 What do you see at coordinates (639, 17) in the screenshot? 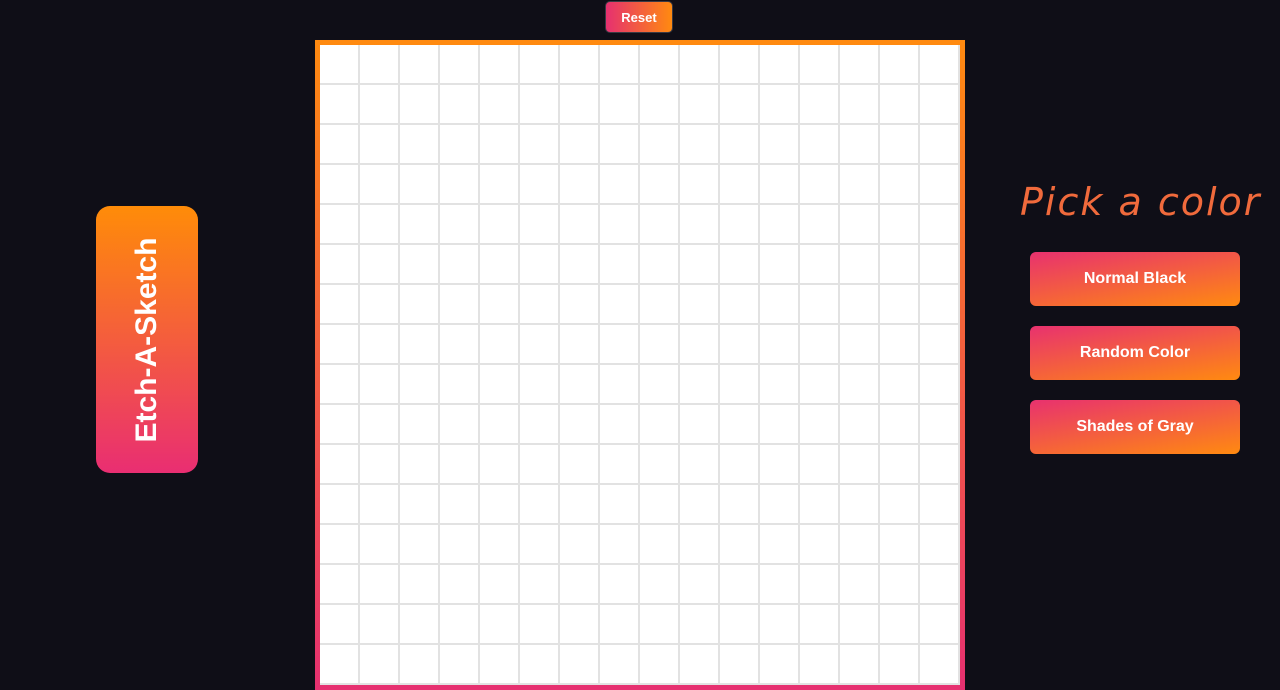
I see `reset-button: Reset` at bounding box center [639, 17].